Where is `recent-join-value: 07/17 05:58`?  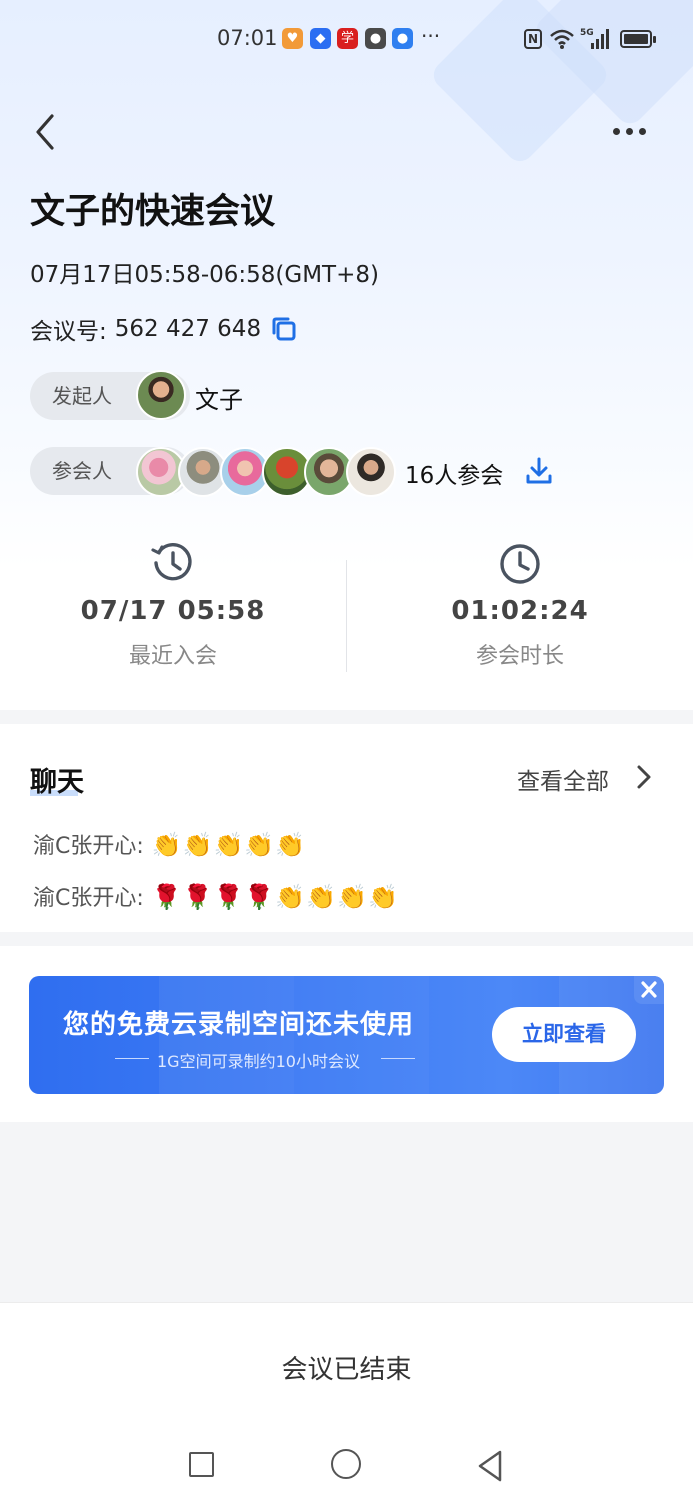
recent-join-value: 07/17 05:58 is located at coordinates (173, 611).